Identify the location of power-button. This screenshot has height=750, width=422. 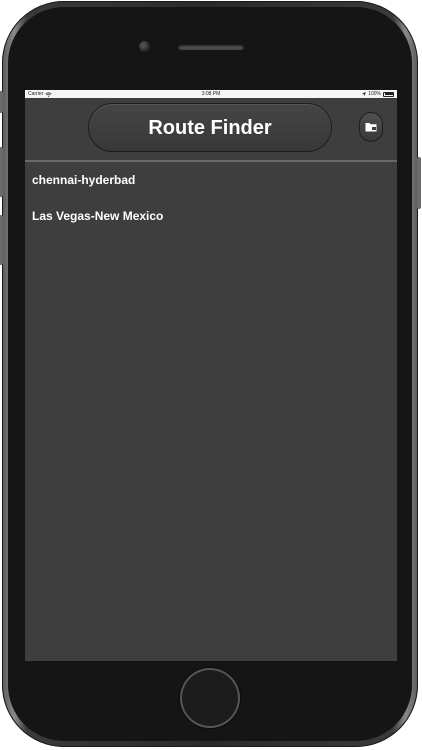
(419, 183).